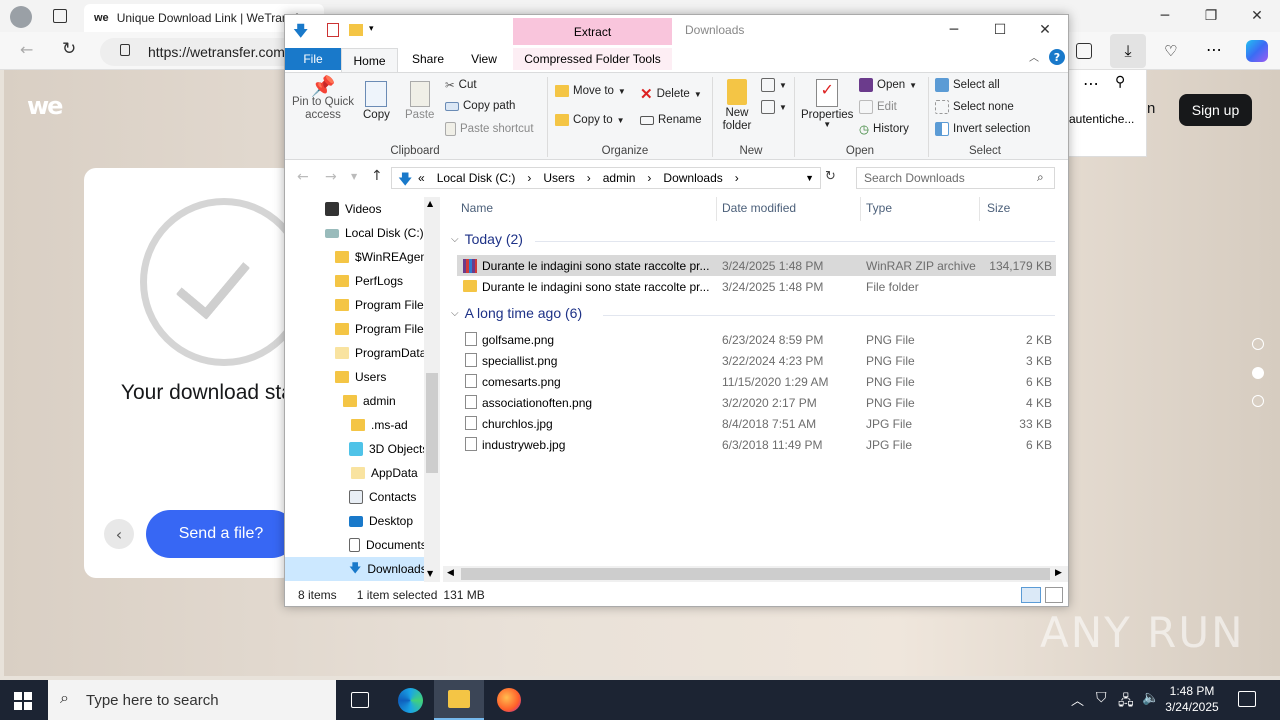 This screenshot has width=1280, height=720. Describe the element at coordinates (192, 700) in the screenshot. I see `taskbar-search-input: ⌕ Type here to search` at that location.